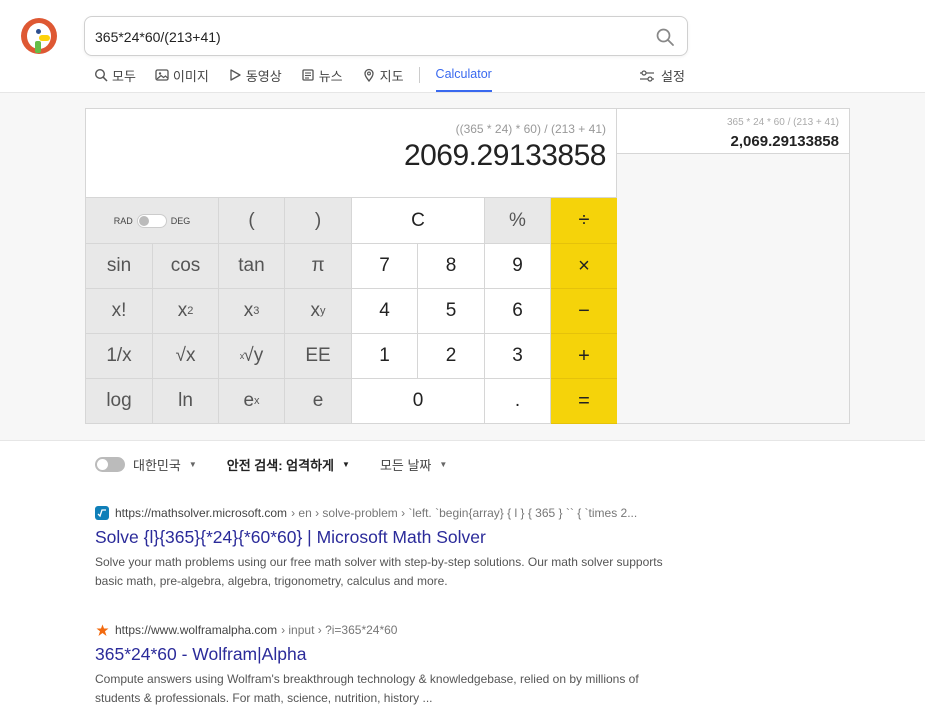 This screenshot has height=720, width=925. I want to click on key-clear: C, so click(418, 221).